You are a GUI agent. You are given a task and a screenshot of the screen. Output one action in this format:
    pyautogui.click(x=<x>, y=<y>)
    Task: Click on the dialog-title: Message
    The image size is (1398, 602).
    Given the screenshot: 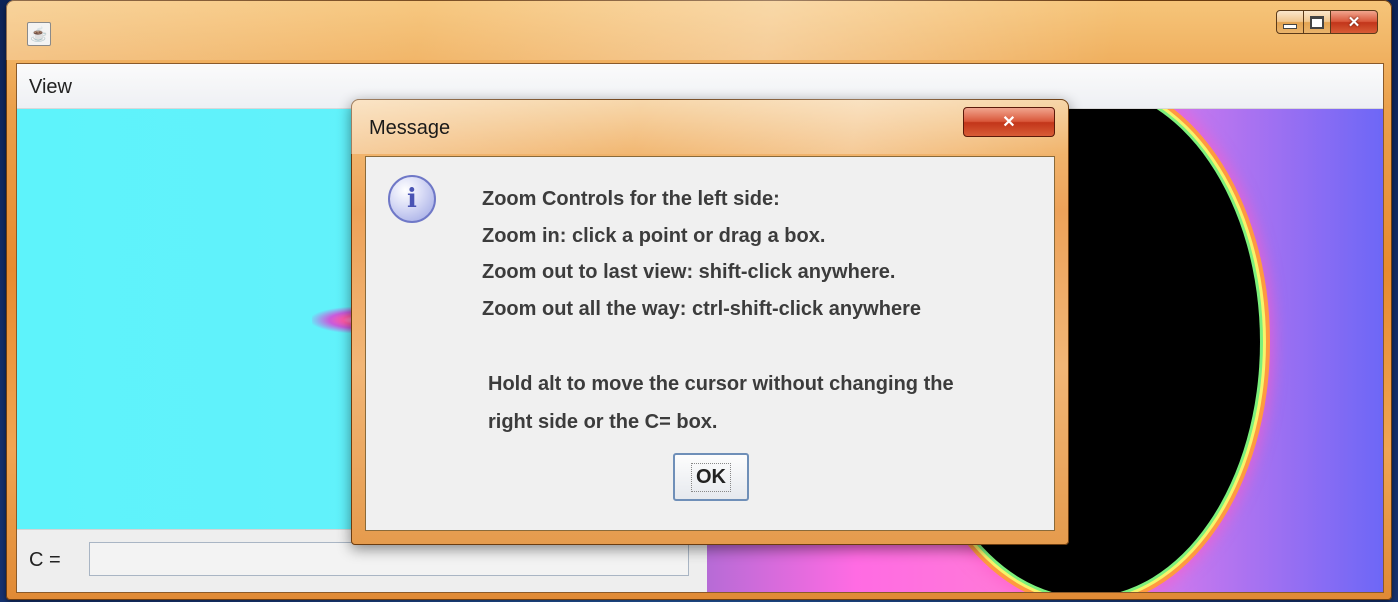 What is the action you would take?
    pyautogui.click(x=410, y=128)
    